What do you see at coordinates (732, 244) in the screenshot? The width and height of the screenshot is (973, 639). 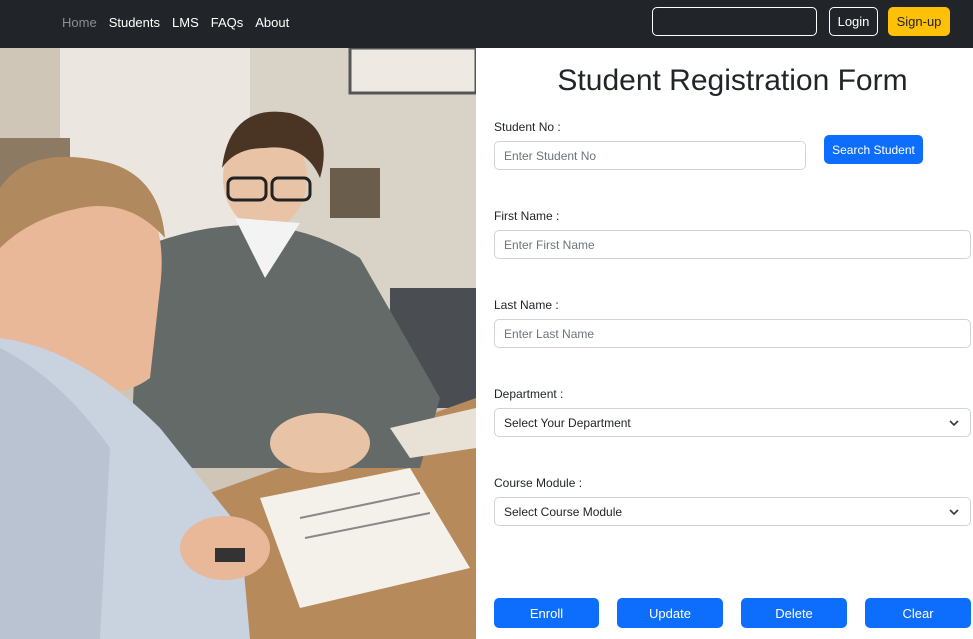 I see `first-name-input: Enter First Name` at bounding box center [732, 244].